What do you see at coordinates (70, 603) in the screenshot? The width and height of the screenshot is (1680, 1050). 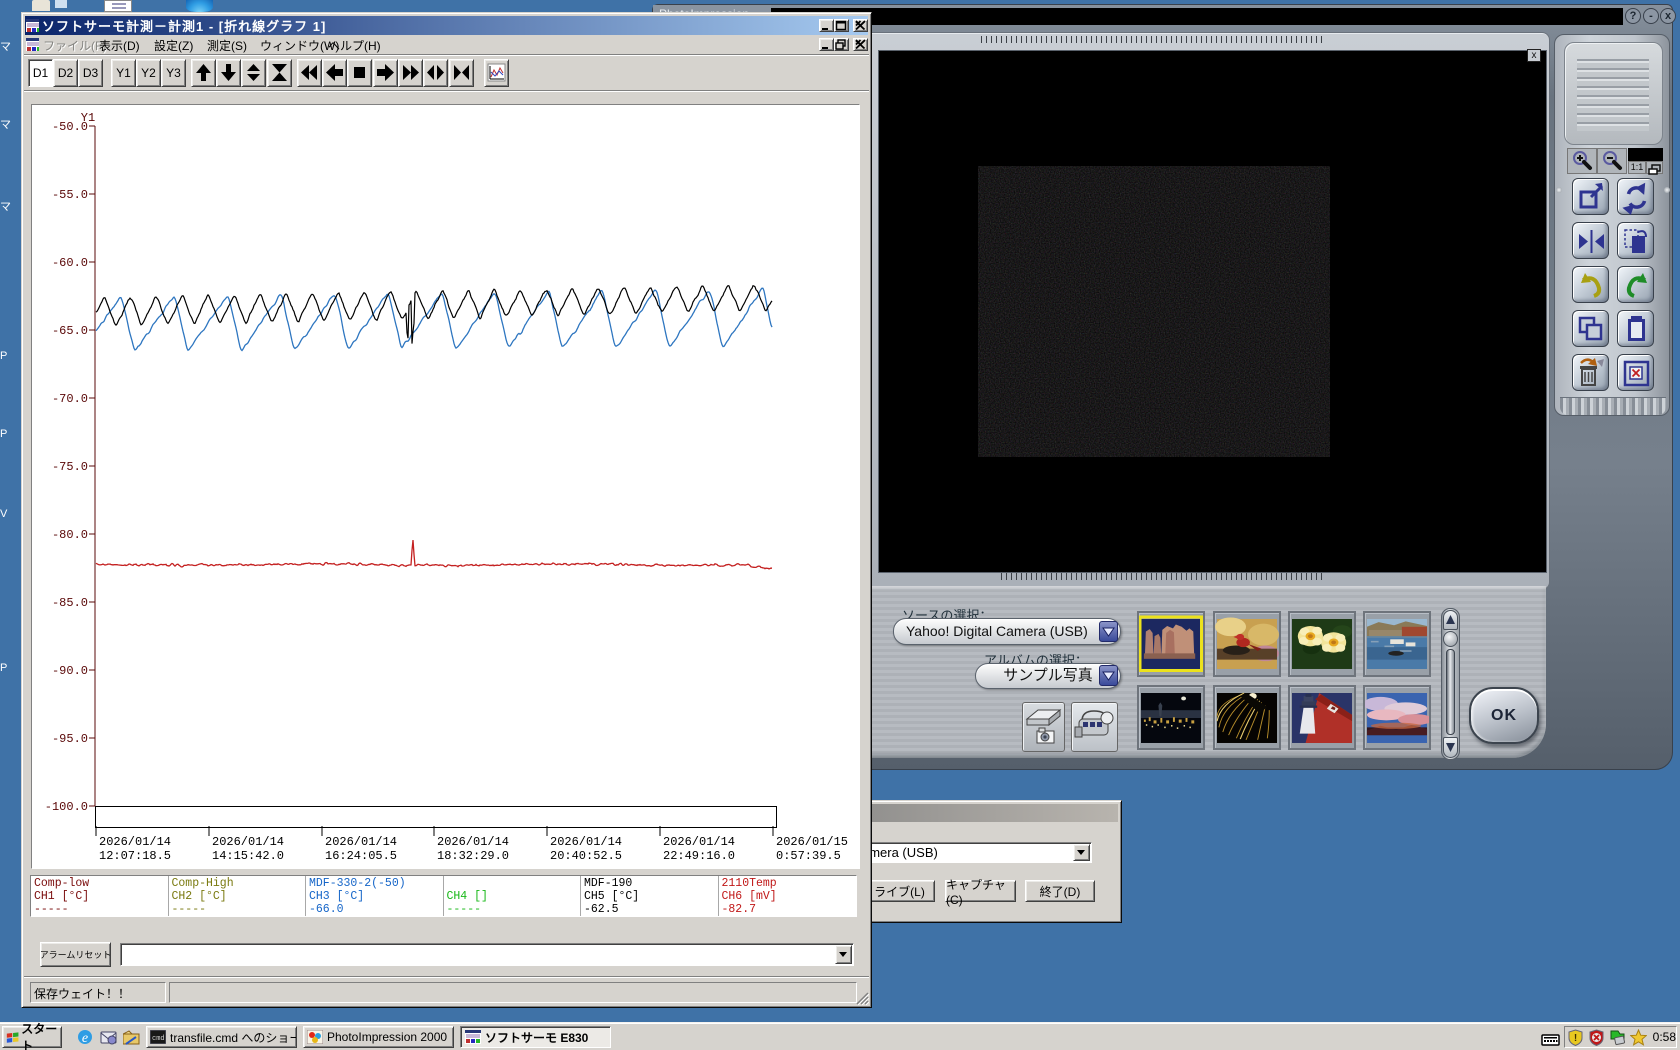 I see `svg-text: -85.0` at bounding box center [70, 603].